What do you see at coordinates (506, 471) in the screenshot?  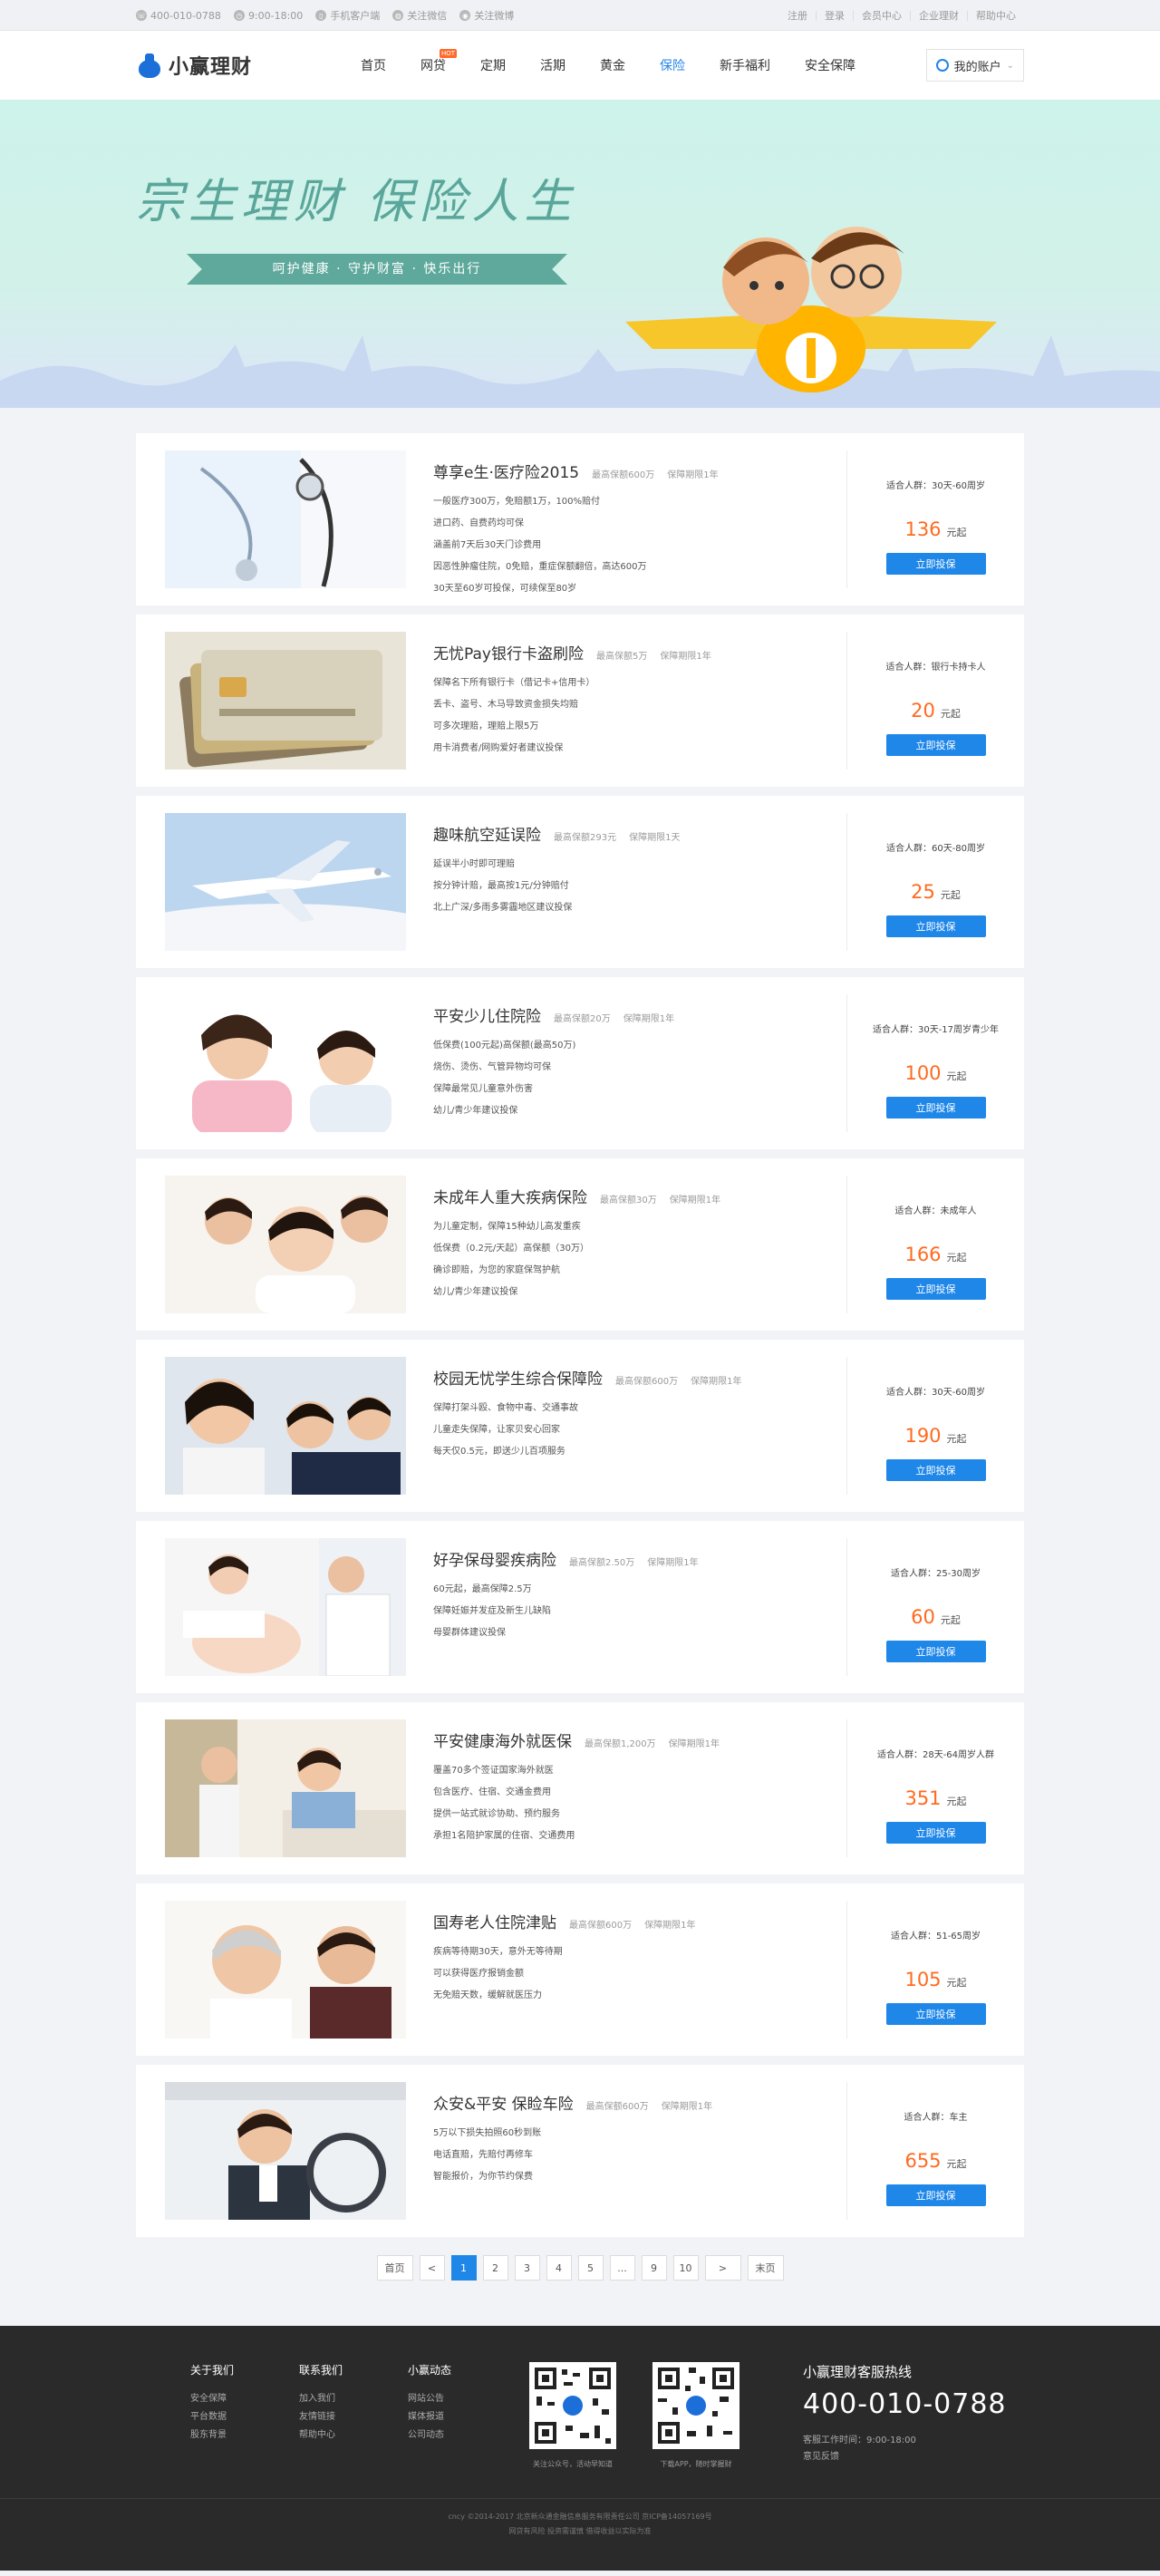 I see `product-title: 尊享e生·医疗险2015` at bounding box center [506, 471].